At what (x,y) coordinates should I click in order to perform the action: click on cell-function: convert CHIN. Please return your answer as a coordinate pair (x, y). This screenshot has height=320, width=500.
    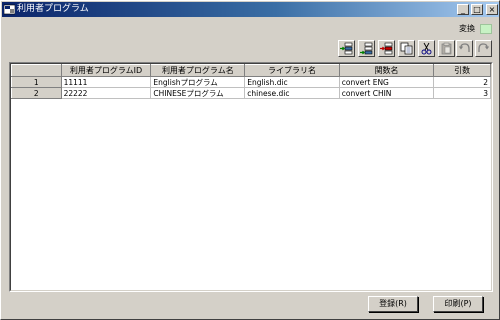
    Looking at the image, I should click on (386, 93).